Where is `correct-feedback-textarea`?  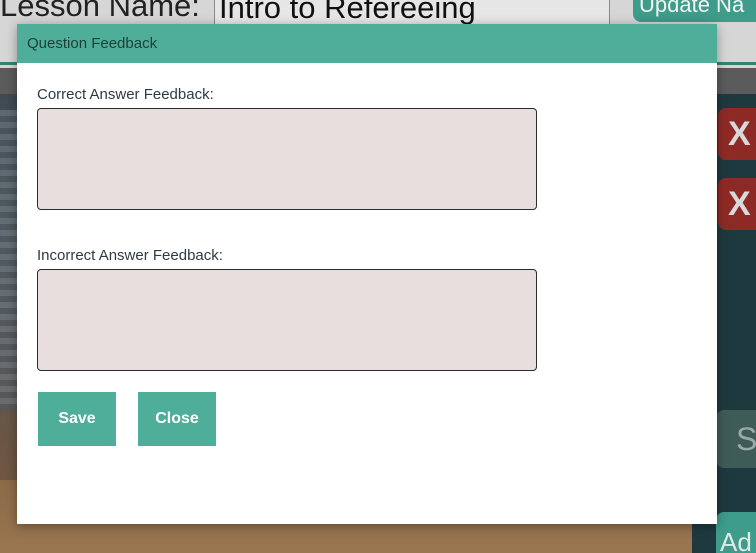
correct-feedback-textarea is located at coordinates (287, 159).